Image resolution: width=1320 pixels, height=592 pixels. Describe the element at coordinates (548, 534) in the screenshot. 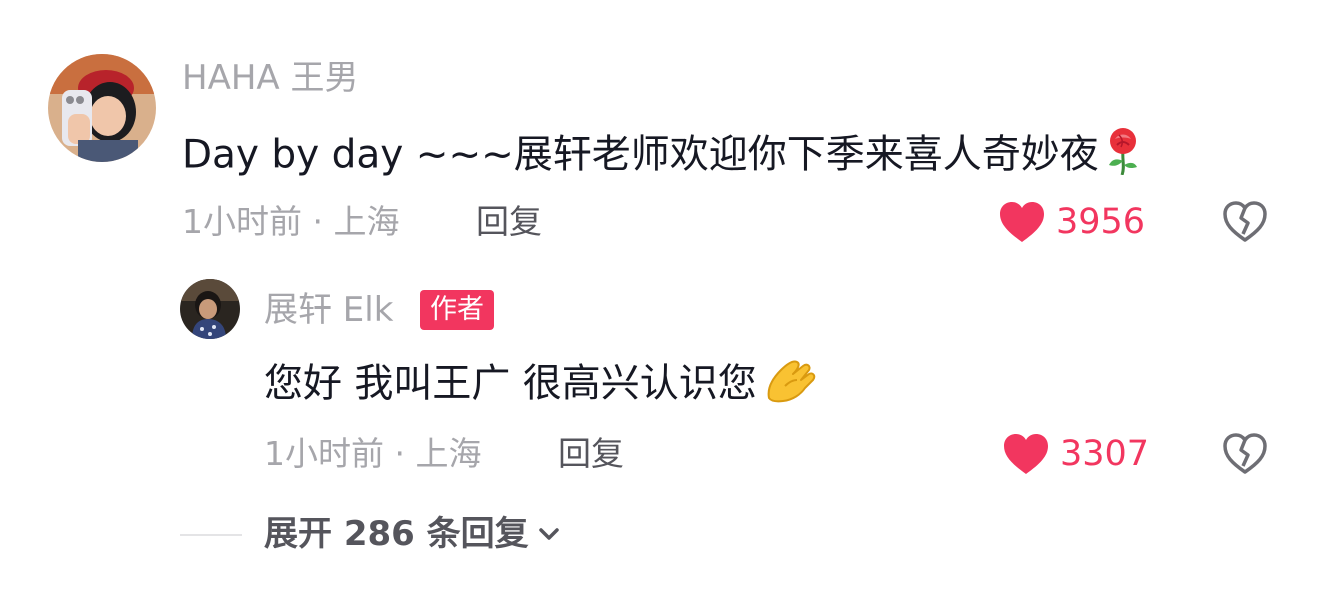

I see `chevron-down-icon` at that location.